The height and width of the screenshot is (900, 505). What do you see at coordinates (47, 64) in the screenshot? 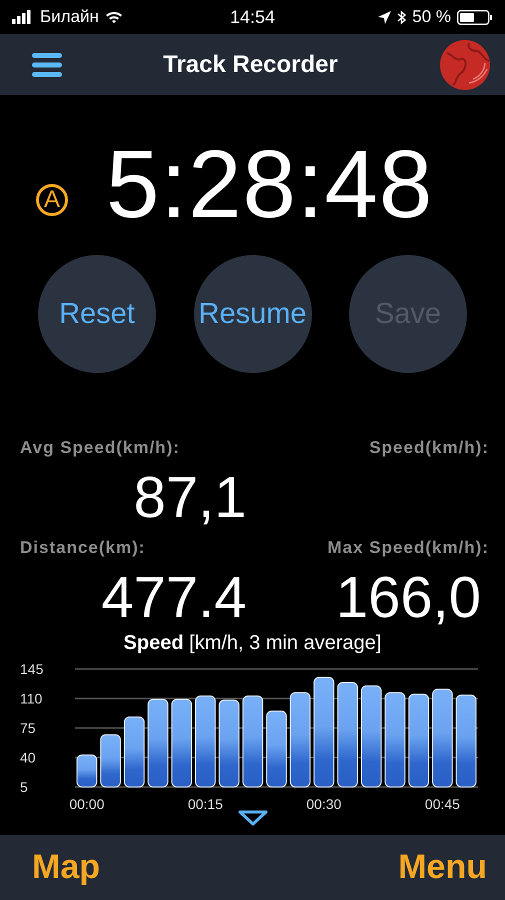
I see `menu-icon` at bounding box center [47, 64].